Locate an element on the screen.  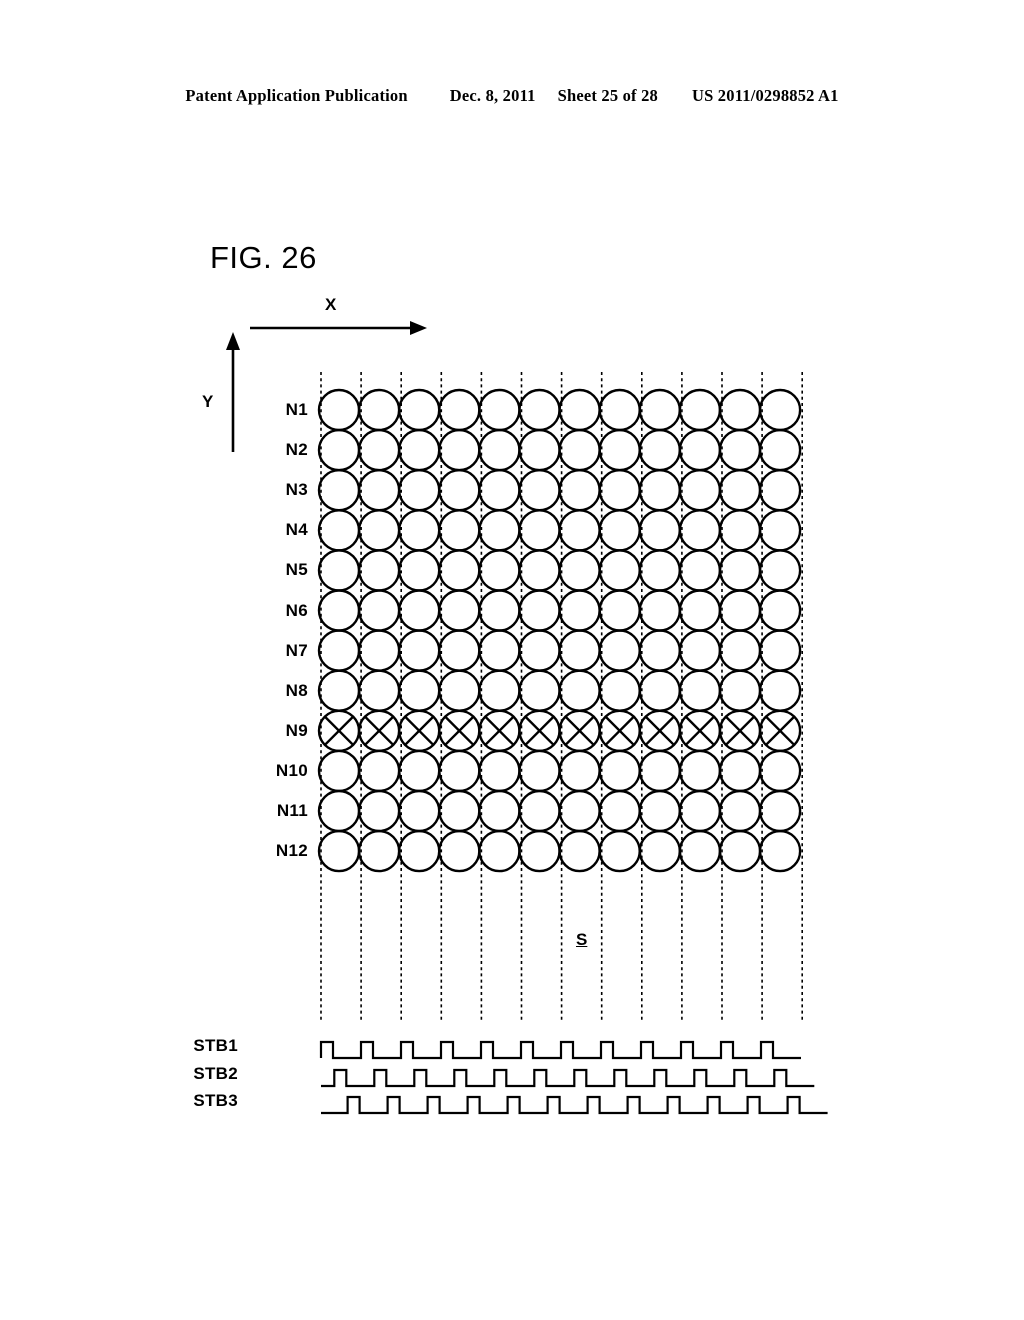
nozzle-circle-r7-c3 is located at coordinates (419, 650).